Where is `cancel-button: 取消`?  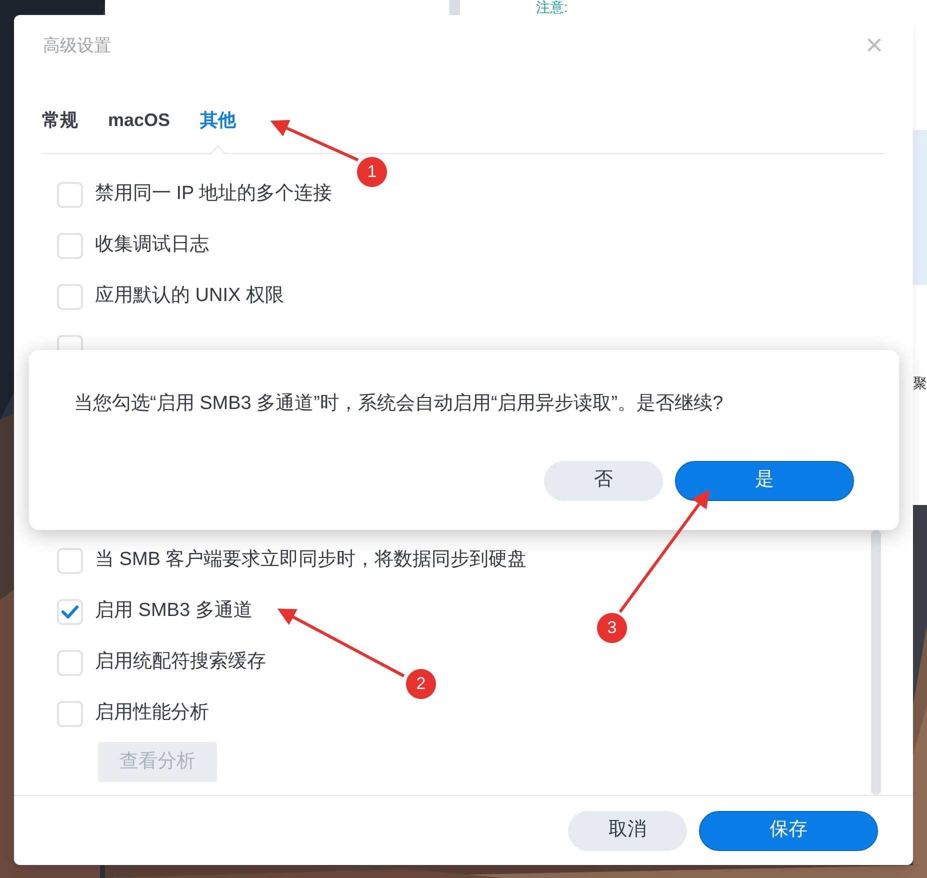
cancel-button: 取消 is located at coordinates (627, 830).